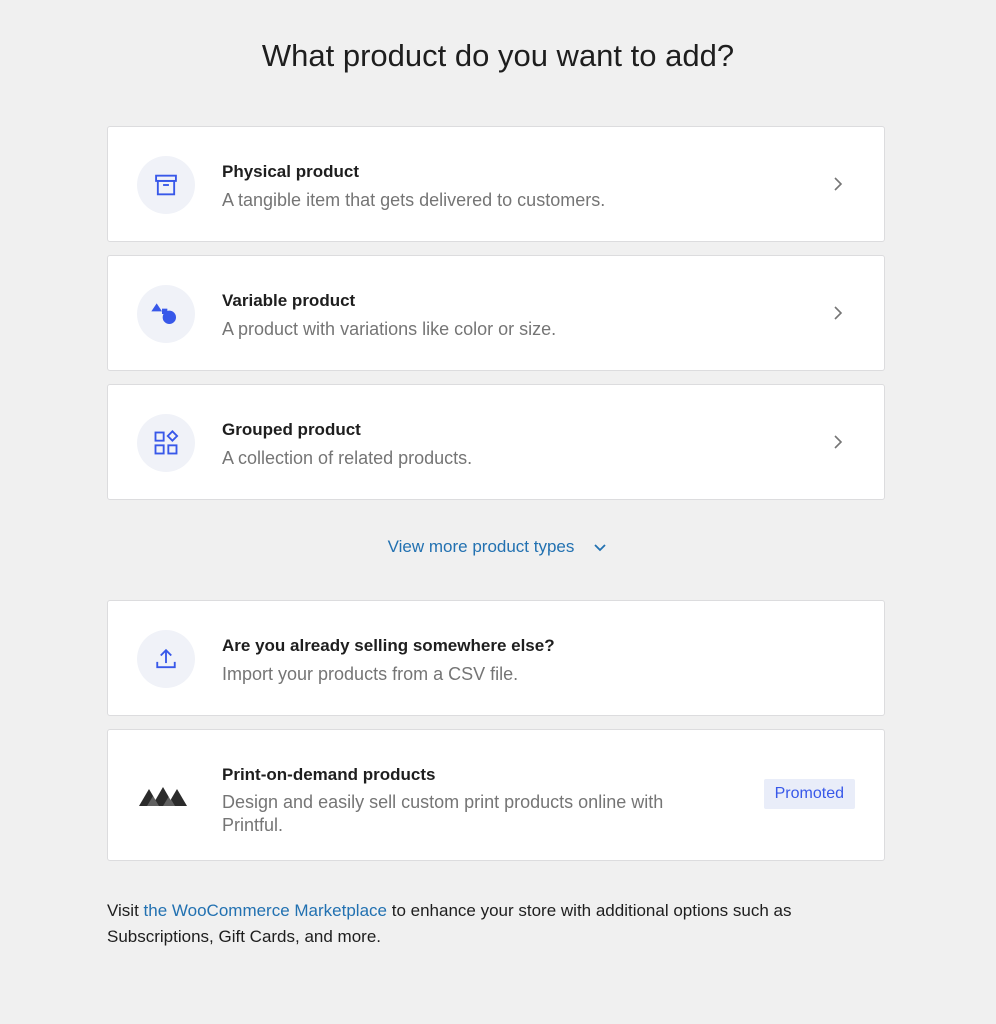  I want to click on printful-logo-icon, so click(165, 798).